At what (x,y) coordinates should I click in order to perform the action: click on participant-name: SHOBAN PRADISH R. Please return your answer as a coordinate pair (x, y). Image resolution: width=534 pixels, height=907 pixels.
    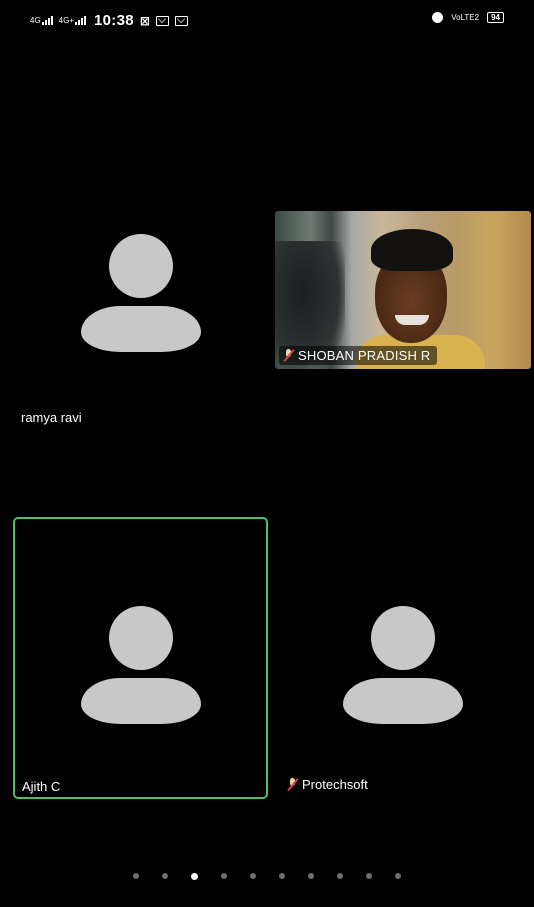
    Looking at the image, I should click on (364, 355).